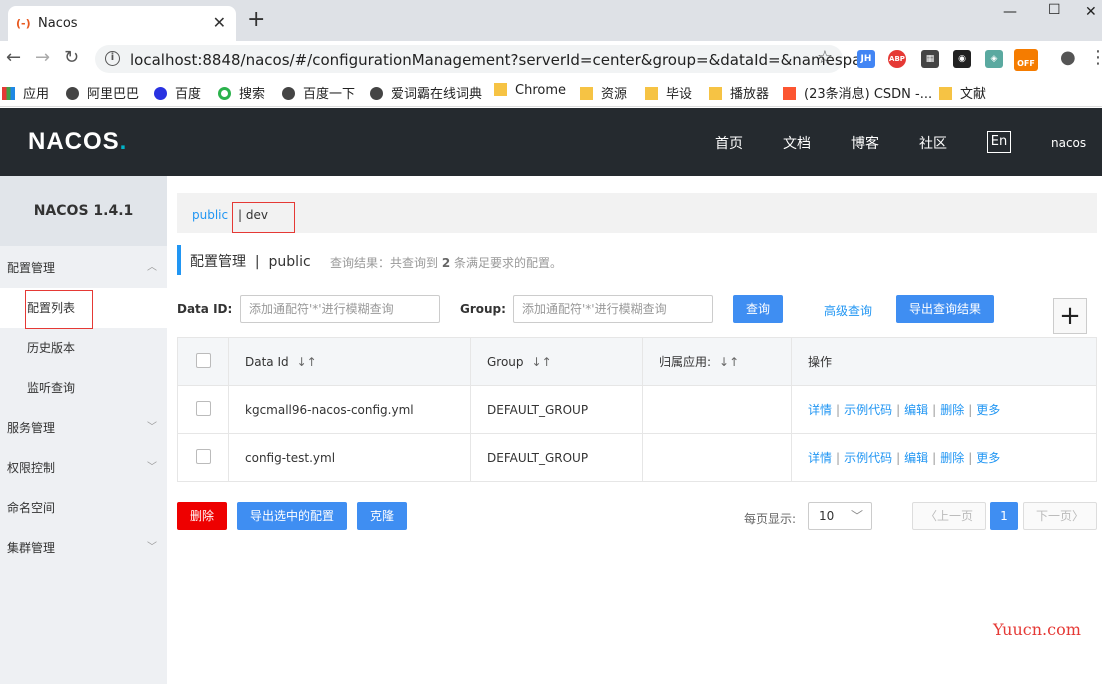 The image size is (1102, 684). Describe the element at coordinates (42, 58) in the screenshot. I see `forward-icon: →` at that location.